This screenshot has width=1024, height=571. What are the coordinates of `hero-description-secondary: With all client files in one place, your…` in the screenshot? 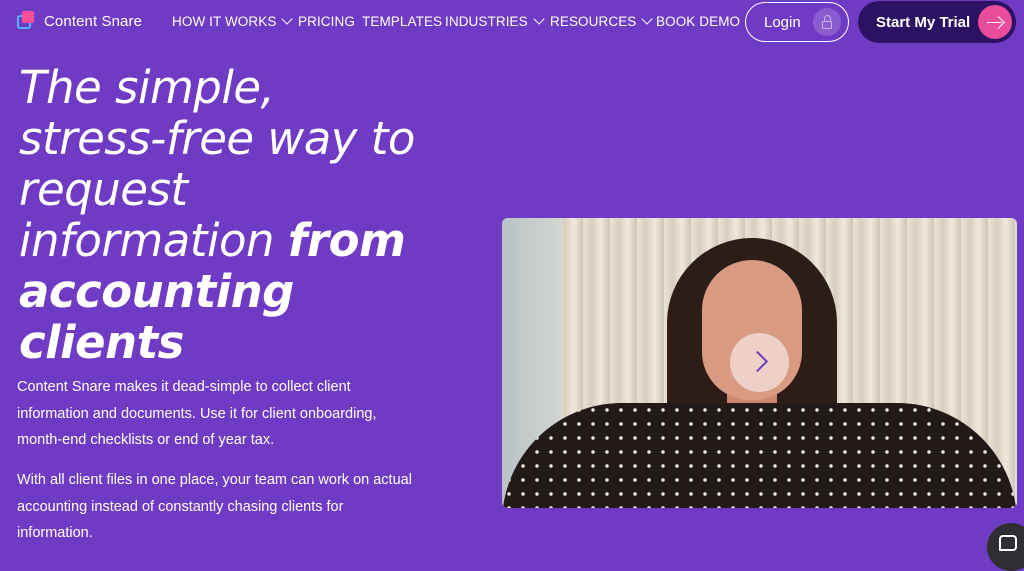 It's located at (214, 506).